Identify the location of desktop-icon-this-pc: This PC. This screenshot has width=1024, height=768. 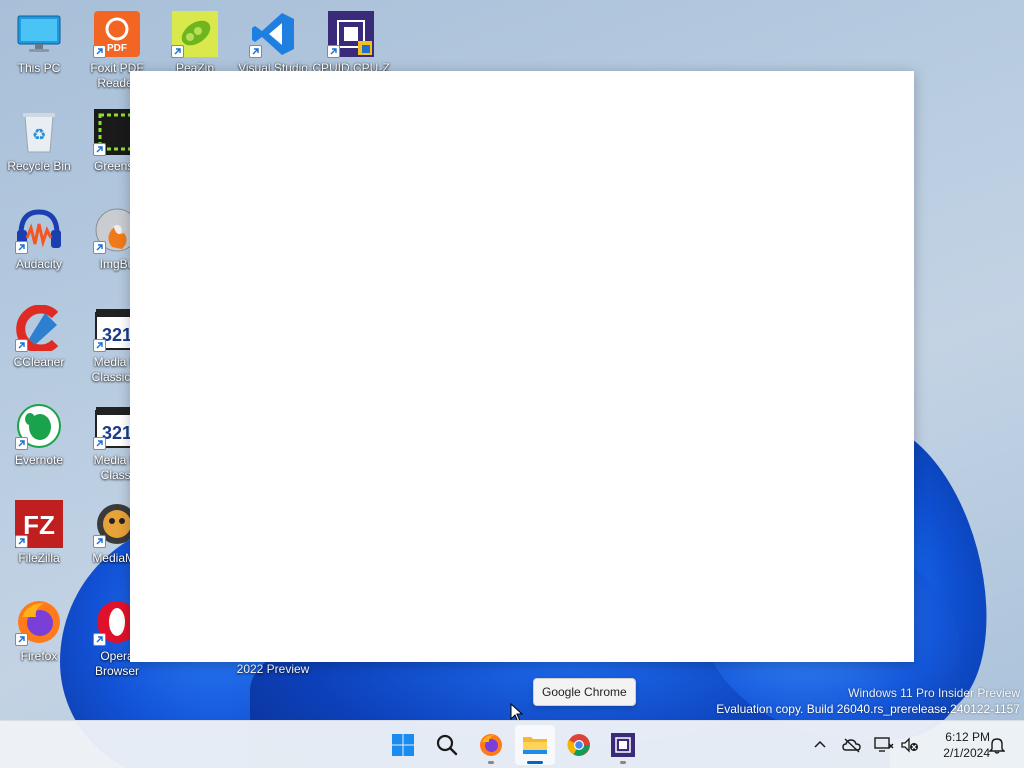
(39, 50).